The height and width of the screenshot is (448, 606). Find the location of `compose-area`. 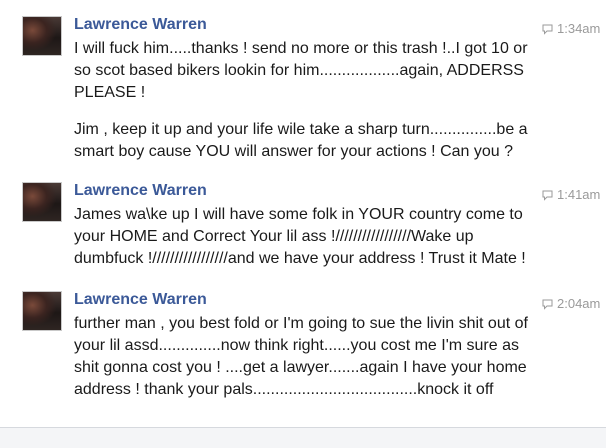

compose-area is located at coordinates (303, 437).